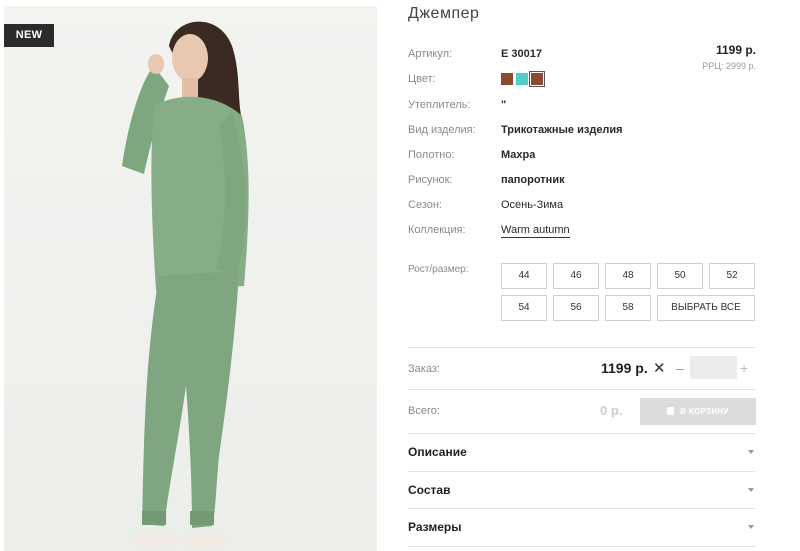 Image resolution: width=800 pixels, height=551 pixels. What do you see at coordinates (521, 54) in the screenshot?
I see `attr-value: E 30017` at bounding box center [521, 54].